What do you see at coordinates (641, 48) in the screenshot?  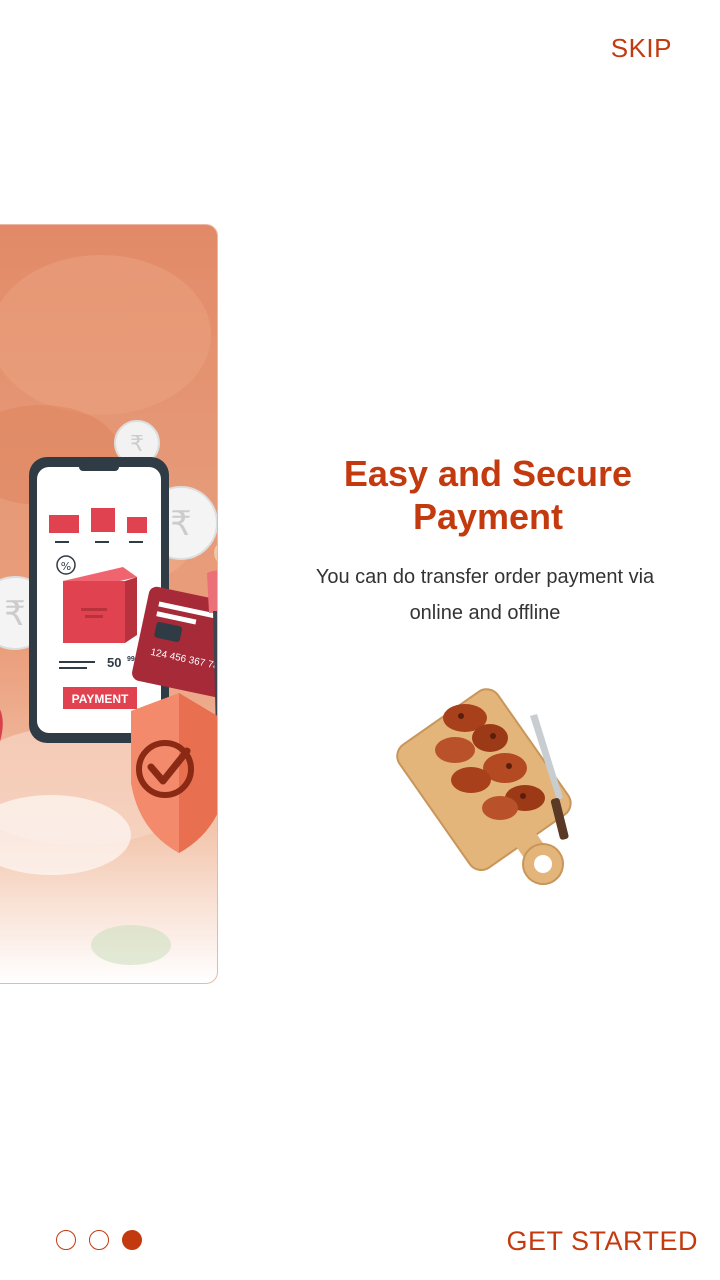 I see `skip-button: SKIP` at bounding box center [641, 48].